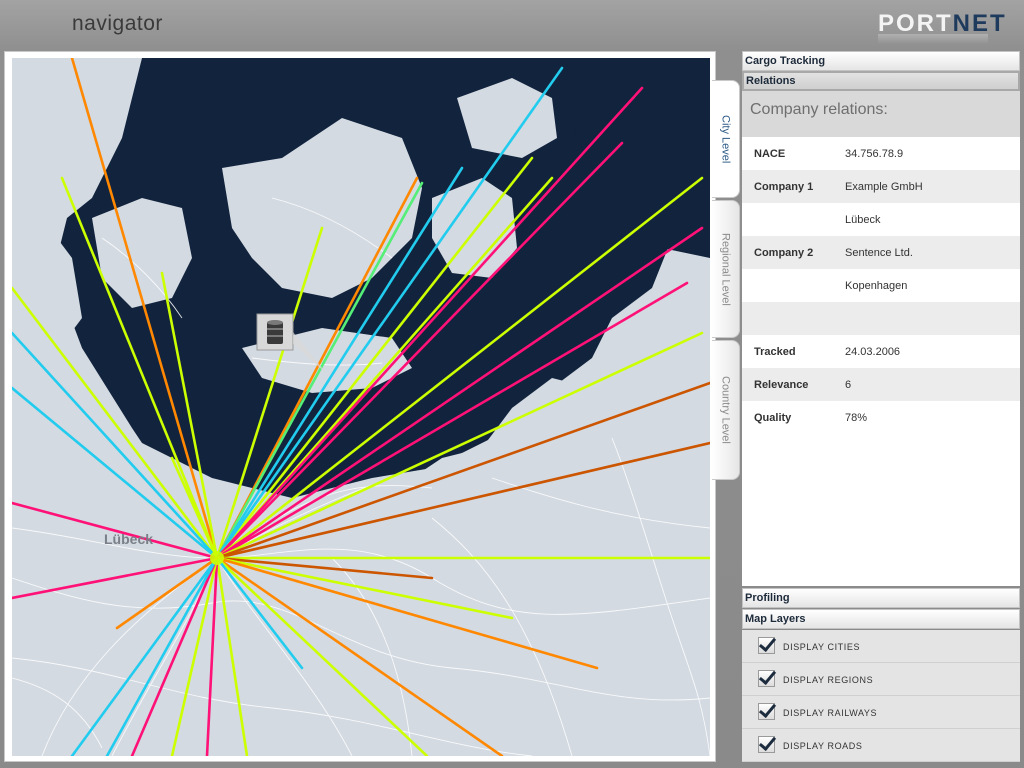  I want to click on oil-barrel-icon, so click(275, 332).